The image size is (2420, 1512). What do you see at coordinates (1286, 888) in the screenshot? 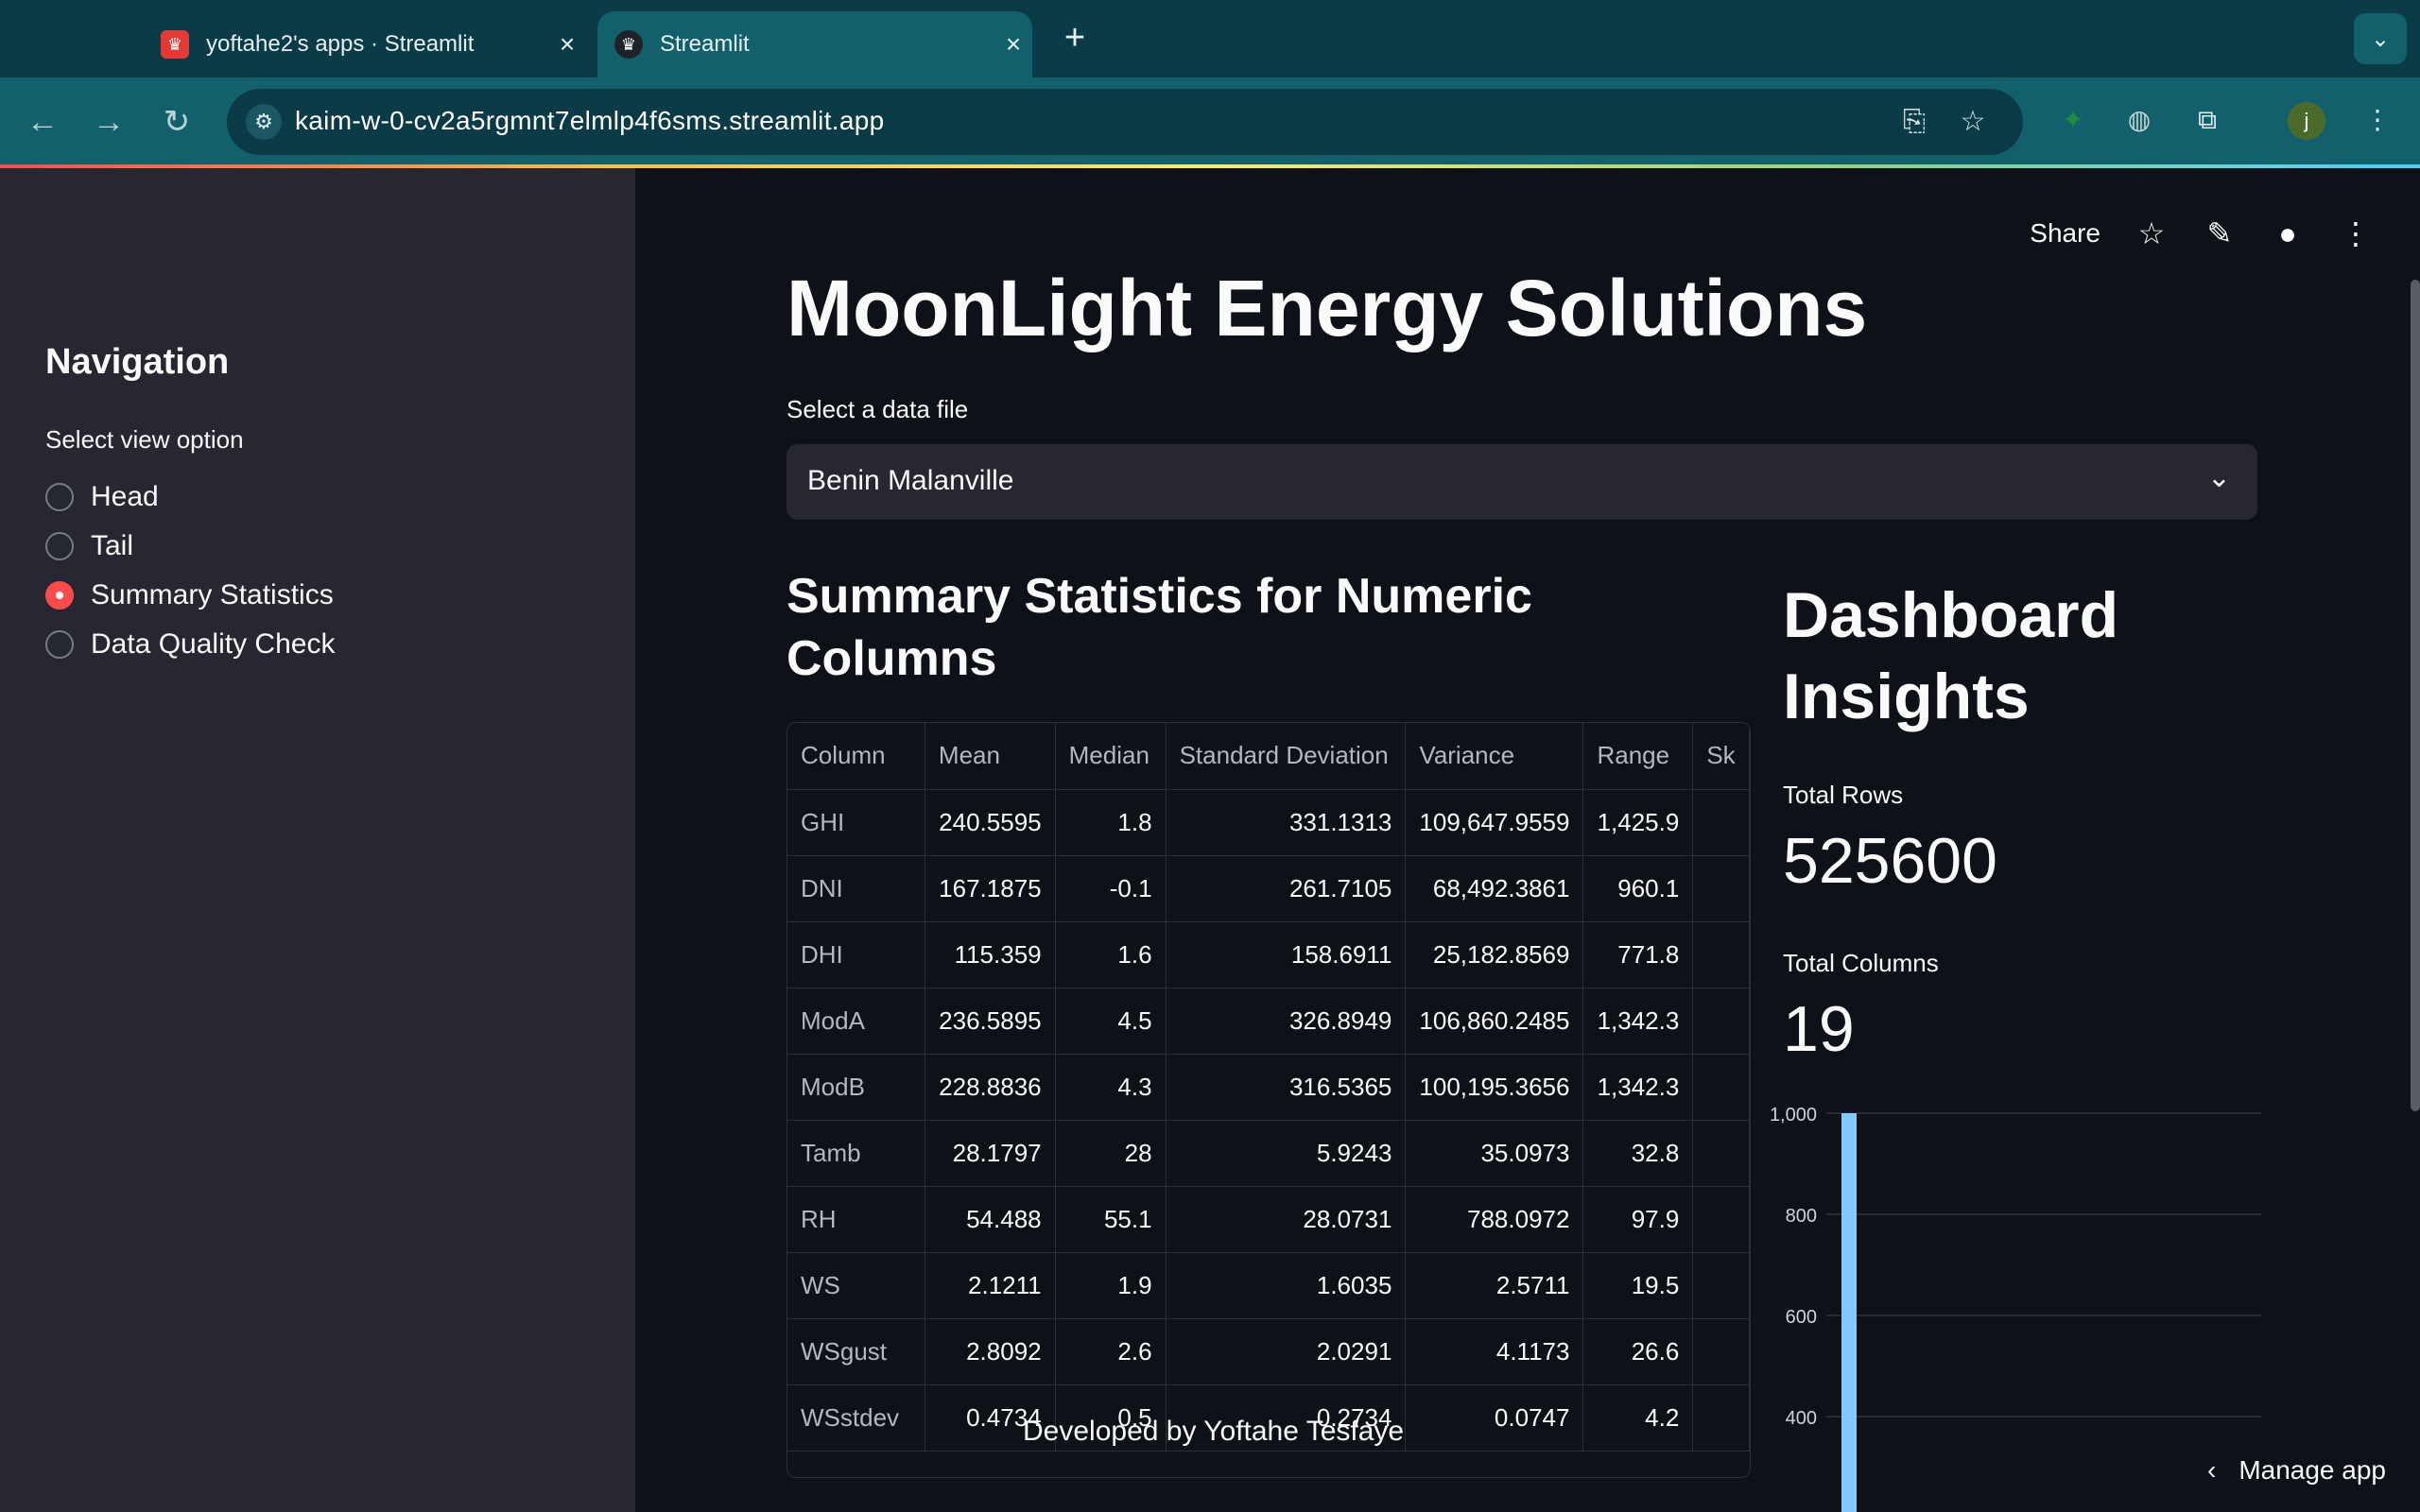
I see `table-cell: 261.7105` at bounding box center [1286, 888].